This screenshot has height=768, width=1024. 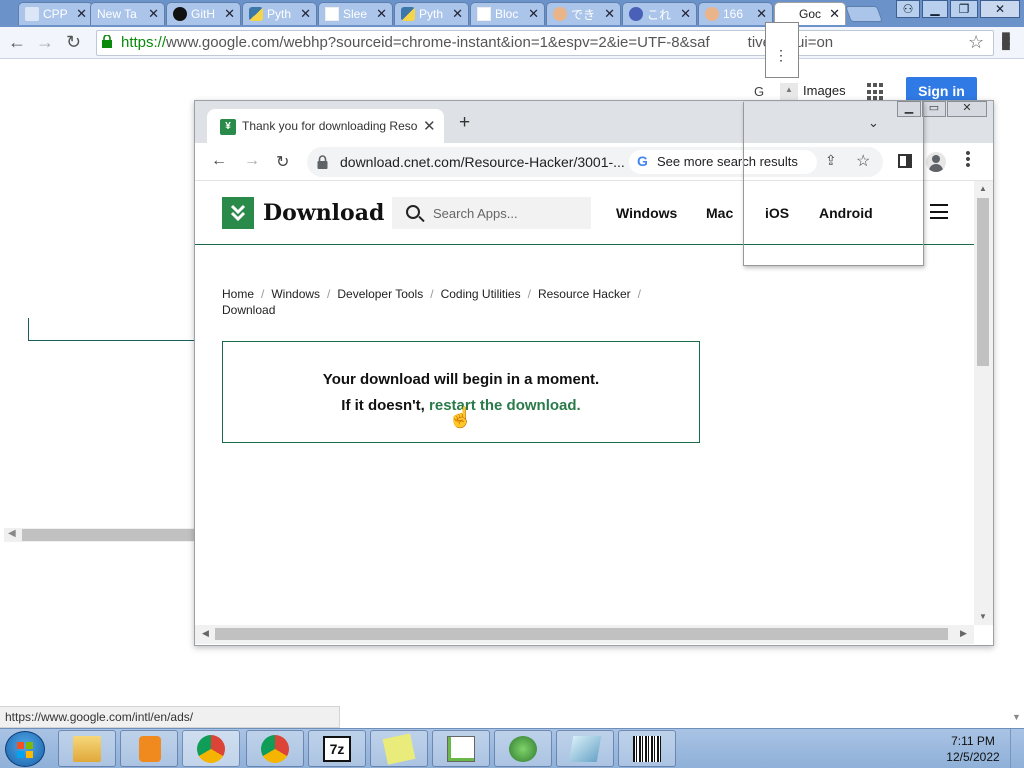 What do you see at coordinates (380, 294) in the screenshot?
I see `breadcrumb-developer-tools: Developer Tools` at bounding box center [380, 294].